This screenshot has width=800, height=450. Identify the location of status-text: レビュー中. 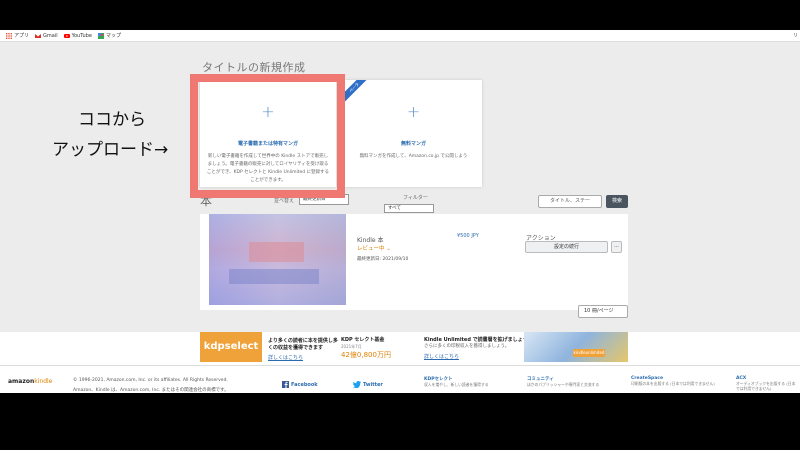
(371, 249).